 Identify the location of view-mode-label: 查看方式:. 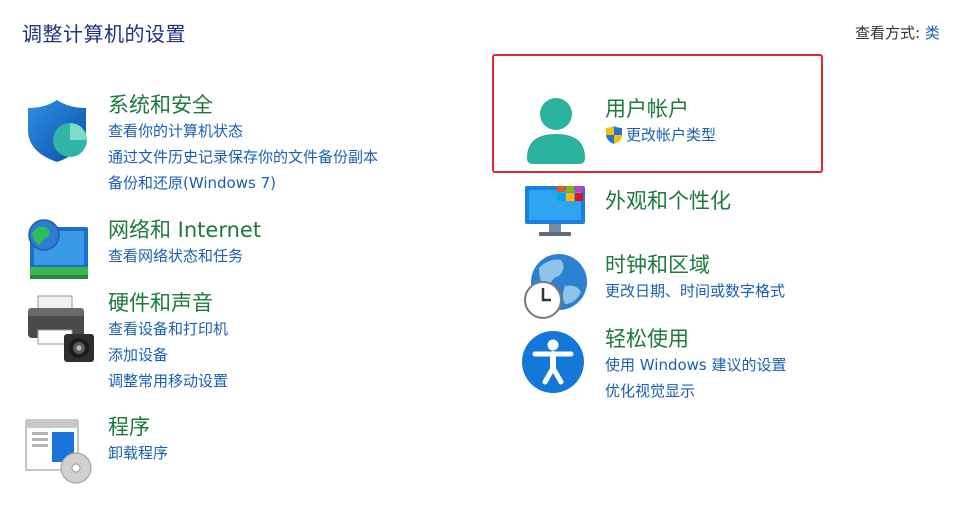
(888, 33).